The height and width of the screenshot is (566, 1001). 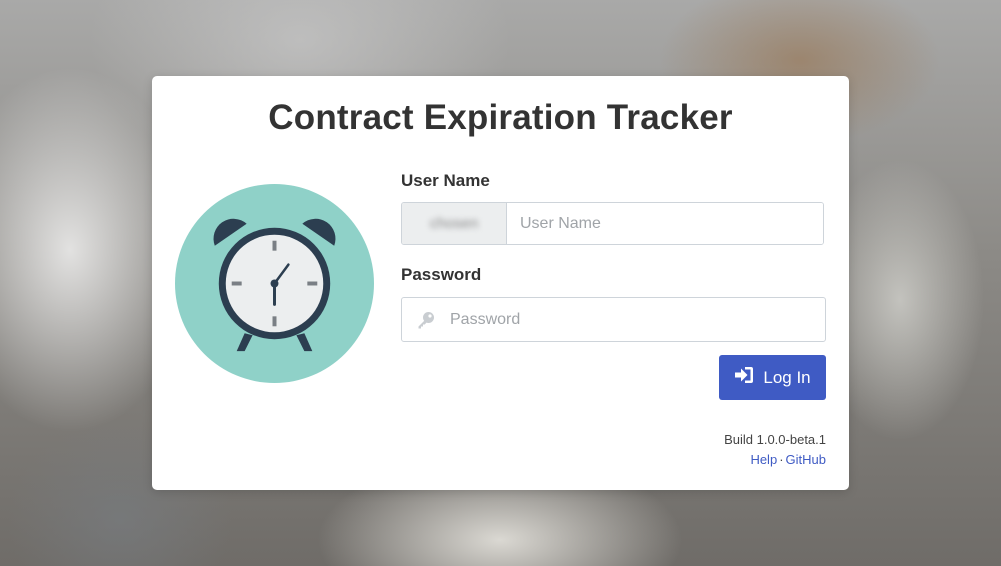 I want to click on username-input-group: chosen, so click(x=612, y=223).